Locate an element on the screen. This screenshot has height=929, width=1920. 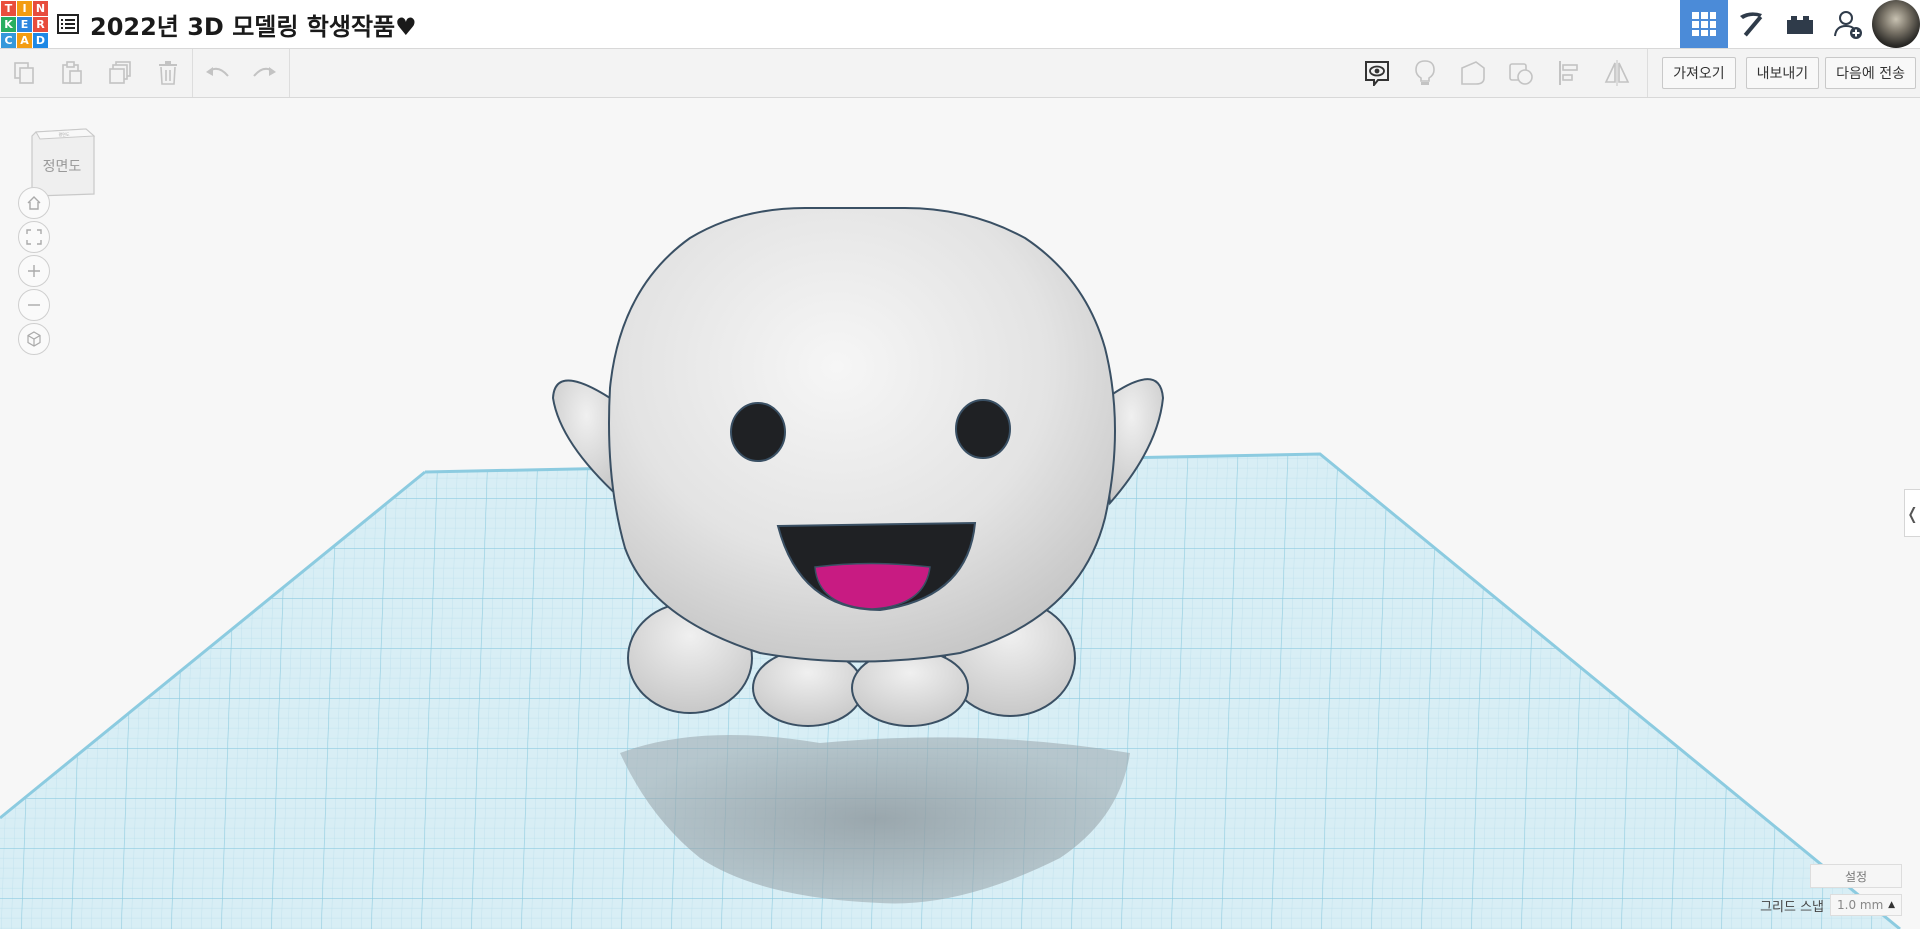
zoom-in-button is located at coordinates (34, 271).